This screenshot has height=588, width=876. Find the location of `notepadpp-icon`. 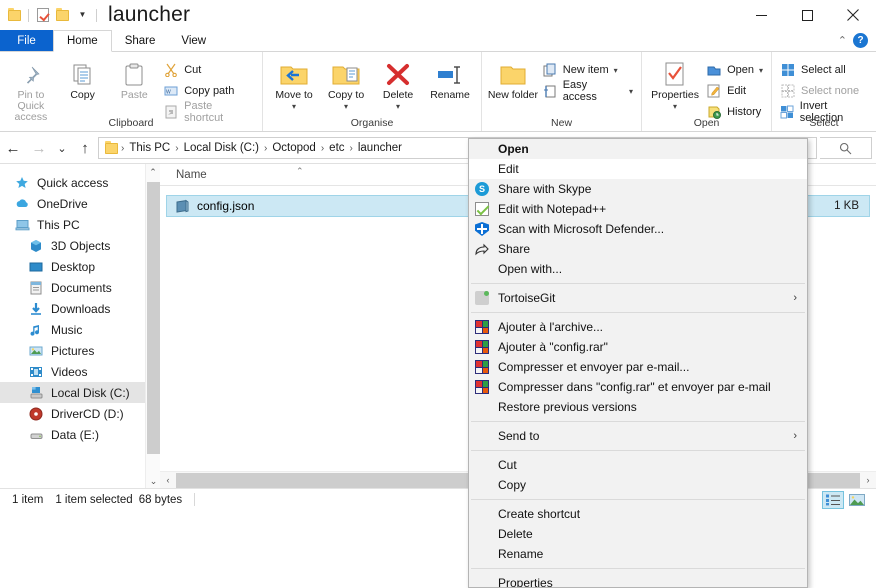

notepadpp-icon is located at coordinates (482, 209).